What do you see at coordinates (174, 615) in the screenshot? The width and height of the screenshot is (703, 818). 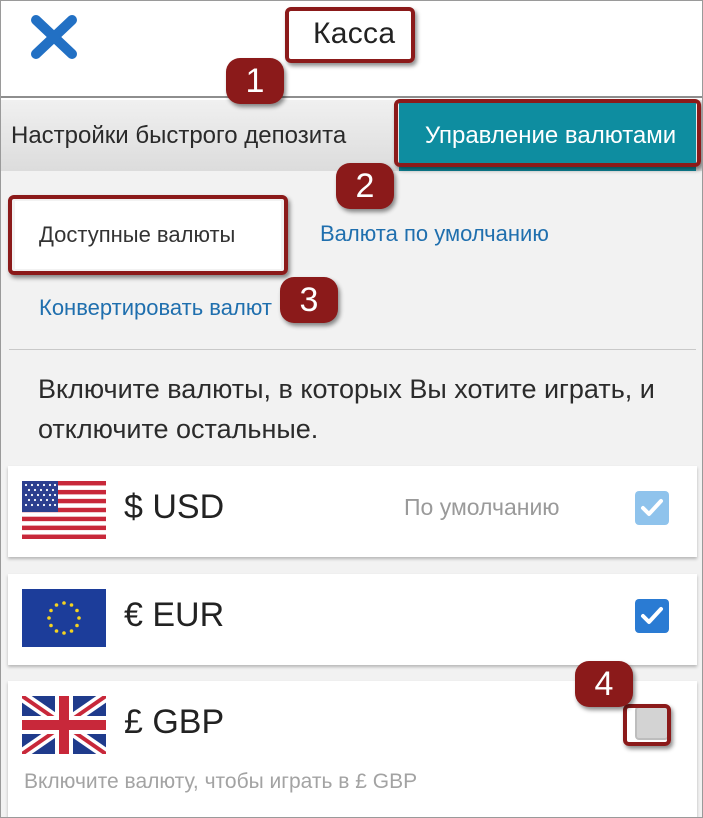 I see `currency-code-eur: € EUR` at bounding box center [174, 615].